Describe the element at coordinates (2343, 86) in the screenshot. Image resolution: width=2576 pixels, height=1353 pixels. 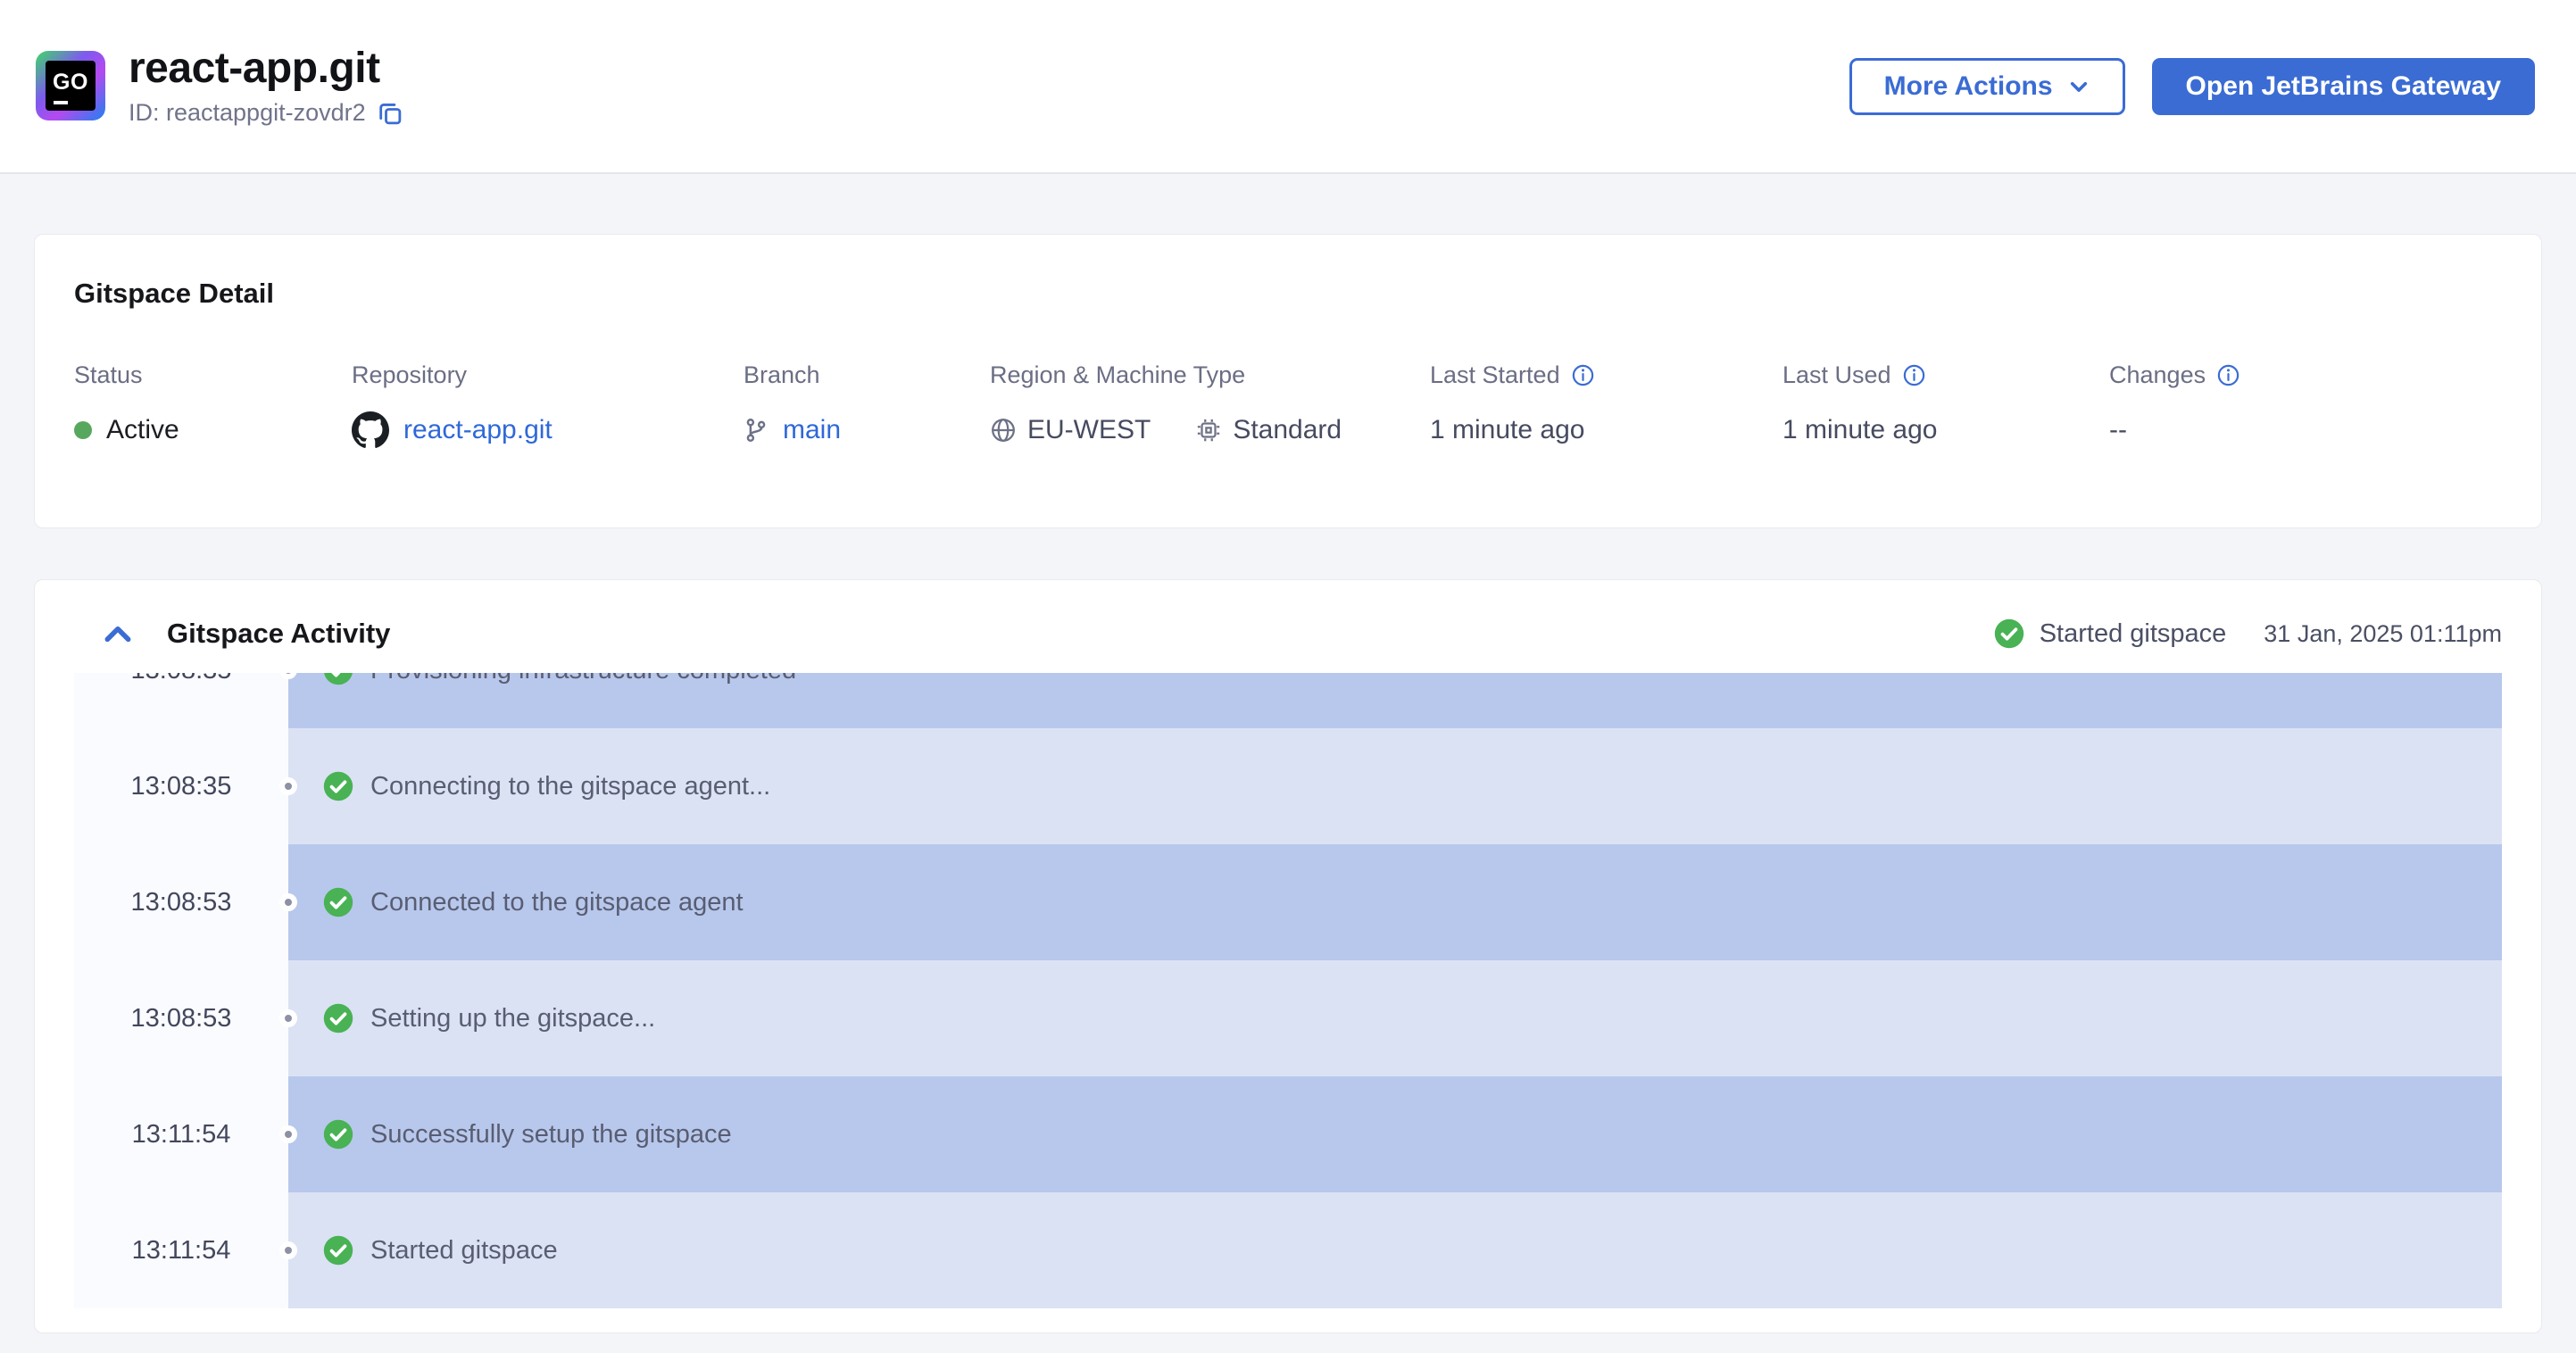
I see `open-jetbrains-gateway-button: Open JetBrains Gateway` at that location.